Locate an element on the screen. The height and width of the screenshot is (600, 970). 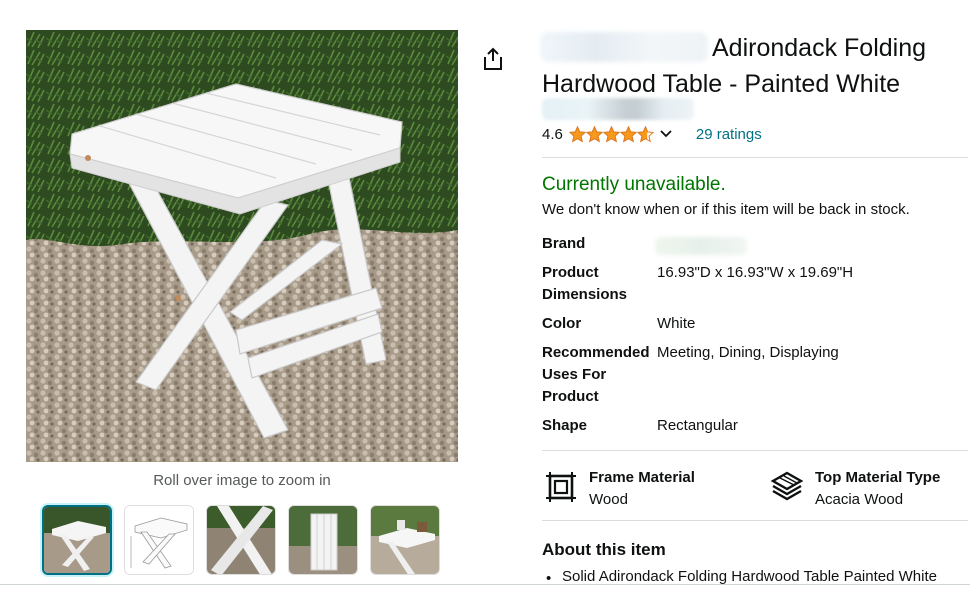
top-material-label: Top Material Type is located at coordinates (878, 477).